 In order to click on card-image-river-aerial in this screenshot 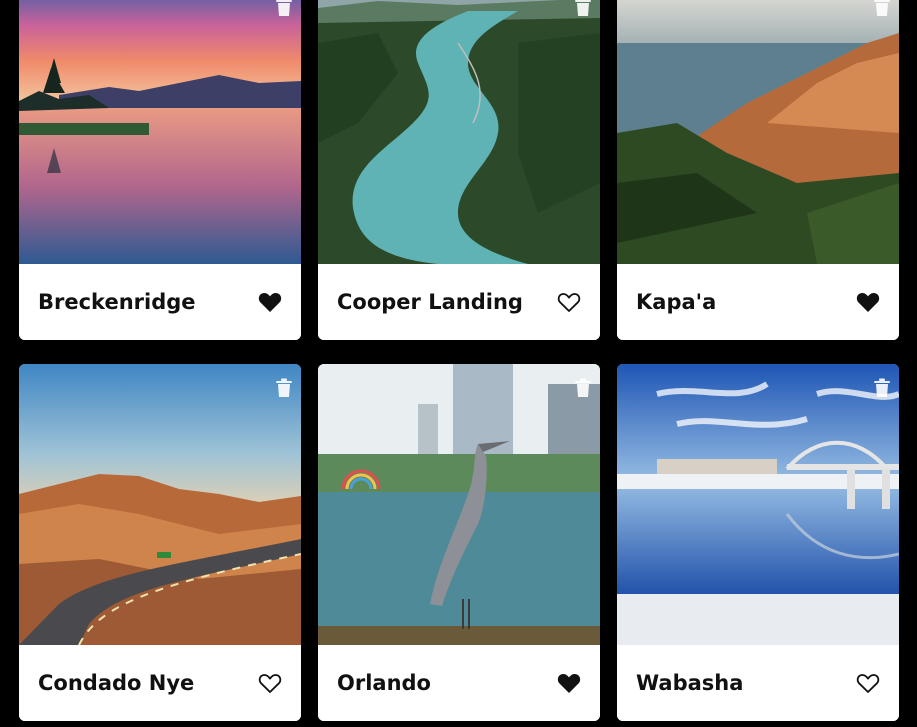, I will do `click(459, 132)`.